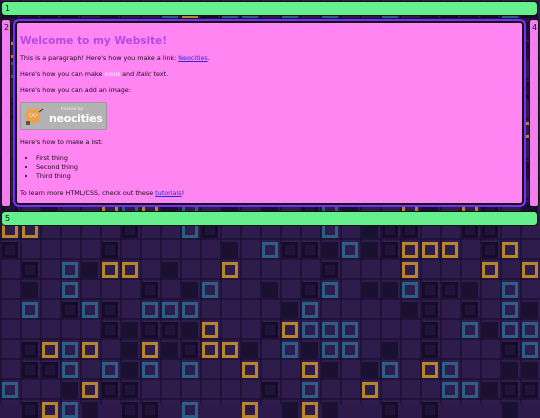 The width and height of the screenshot is (540, 418). I want to click on right-sidebar: 4, so click(534, 113).